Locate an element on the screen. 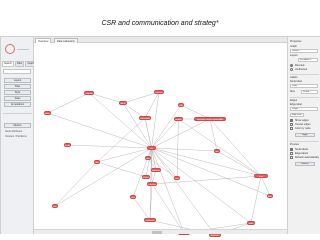 The height and width of the screenshot is (240, 320). undirected-radio-label: Undirected is located at coordinates (301, 69).